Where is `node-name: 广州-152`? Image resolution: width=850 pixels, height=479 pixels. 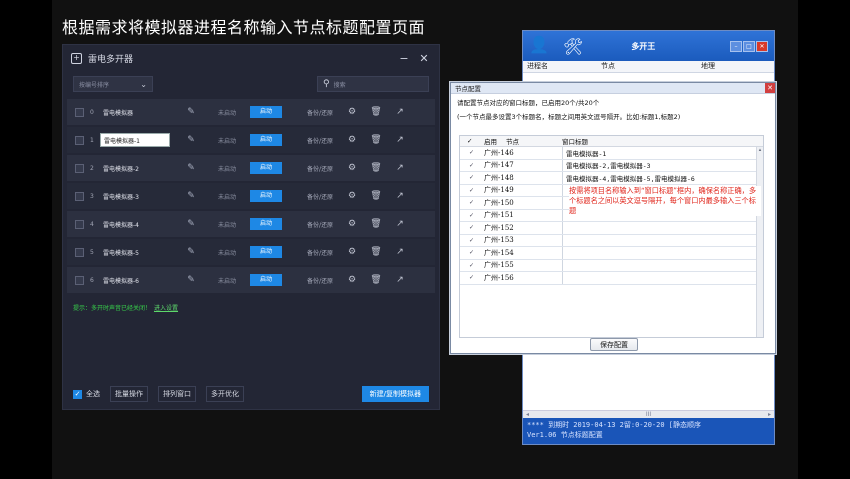
node-name: 广州-152 is located at coordinates (499, 227).